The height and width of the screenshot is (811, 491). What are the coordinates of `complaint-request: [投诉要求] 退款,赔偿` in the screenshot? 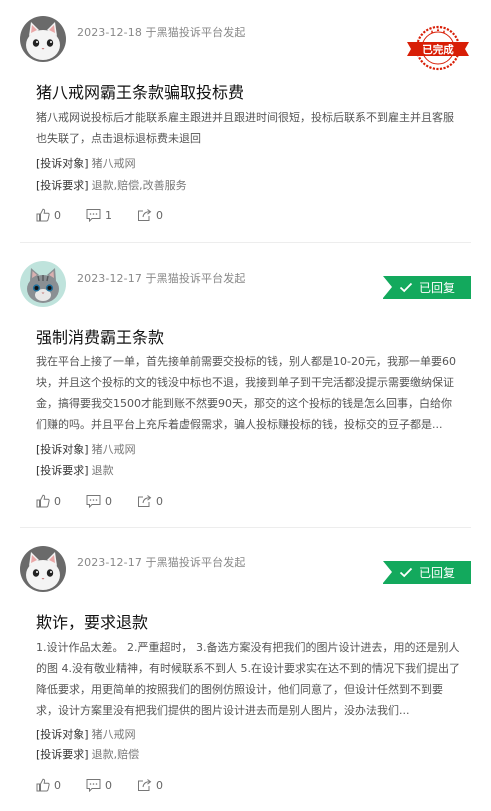 It's located at (87, 754).